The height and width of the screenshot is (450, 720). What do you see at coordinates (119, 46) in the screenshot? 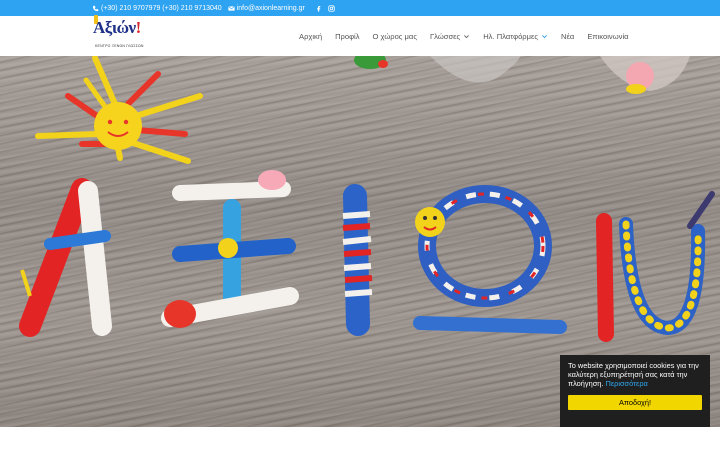
I see `logo-tagline: ΚΕΝΤΡΟ ΞΕΝΩΝ ΓΛΩΣΣΩΝ` at bounding box center [119, 46].